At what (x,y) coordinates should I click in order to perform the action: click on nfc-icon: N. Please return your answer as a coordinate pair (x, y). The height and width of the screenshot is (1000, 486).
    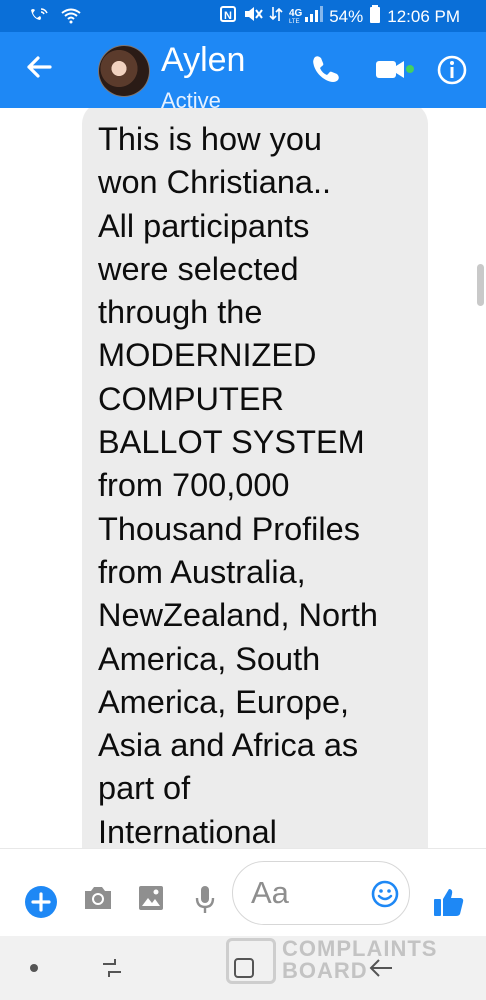
    Looking at the image, I should click on (228, 16).